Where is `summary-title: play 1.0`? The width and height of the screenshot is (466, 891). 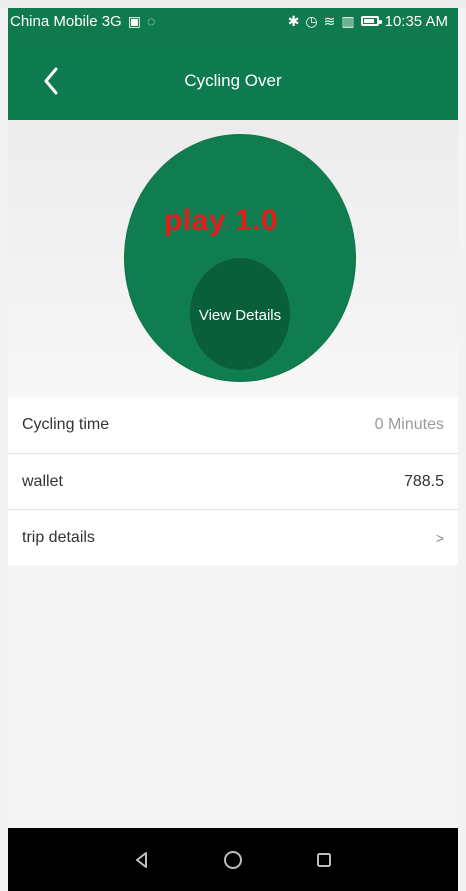 summary-title: play 1.0 is located at coordinates (221, 220).